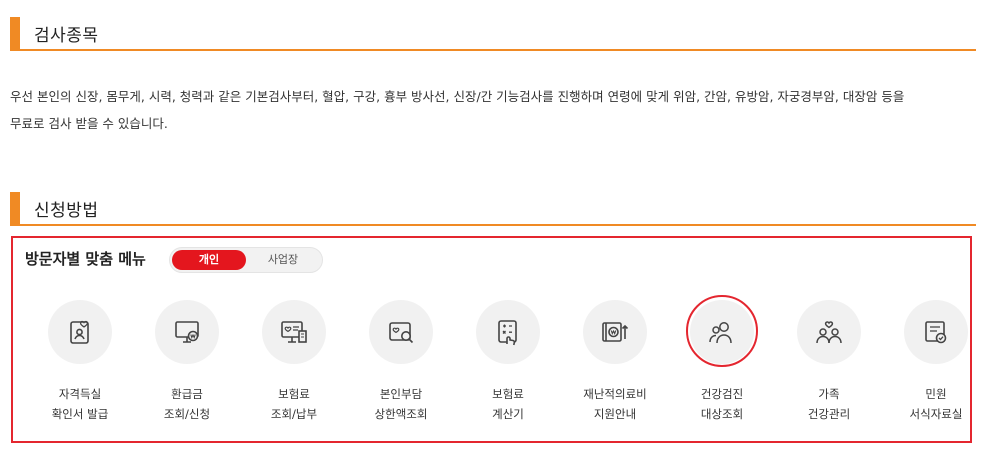 The width and height of the screenshot is (984, 457). Describe the element at coordinates (829, 394) in the screenshot. I see `label-line: 가족` at that location.